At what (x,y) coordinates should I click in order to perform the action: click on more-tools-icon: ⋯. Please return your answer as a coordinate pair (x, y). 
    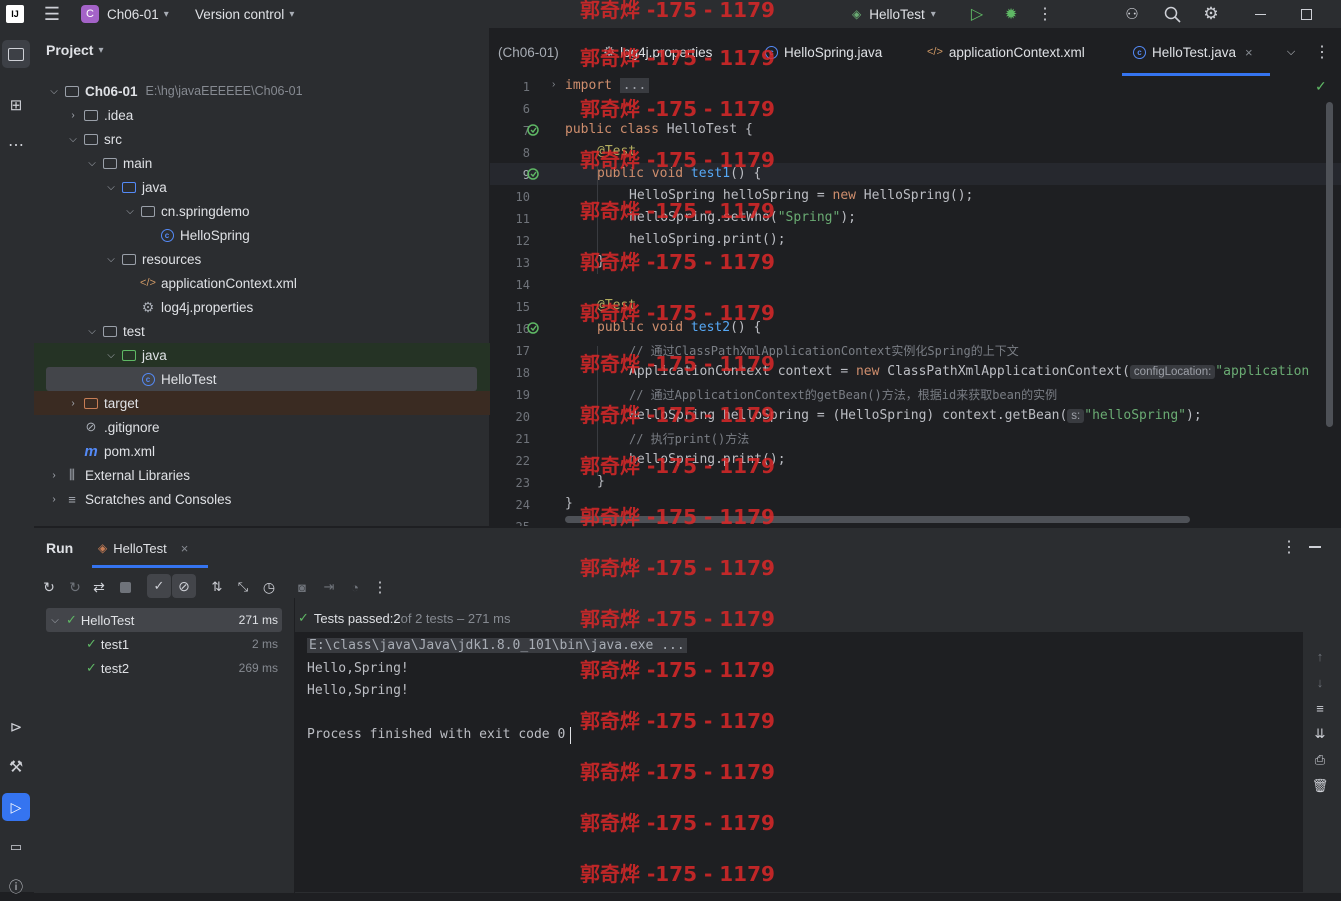
    Looking at the image, I should click on (16, 145).